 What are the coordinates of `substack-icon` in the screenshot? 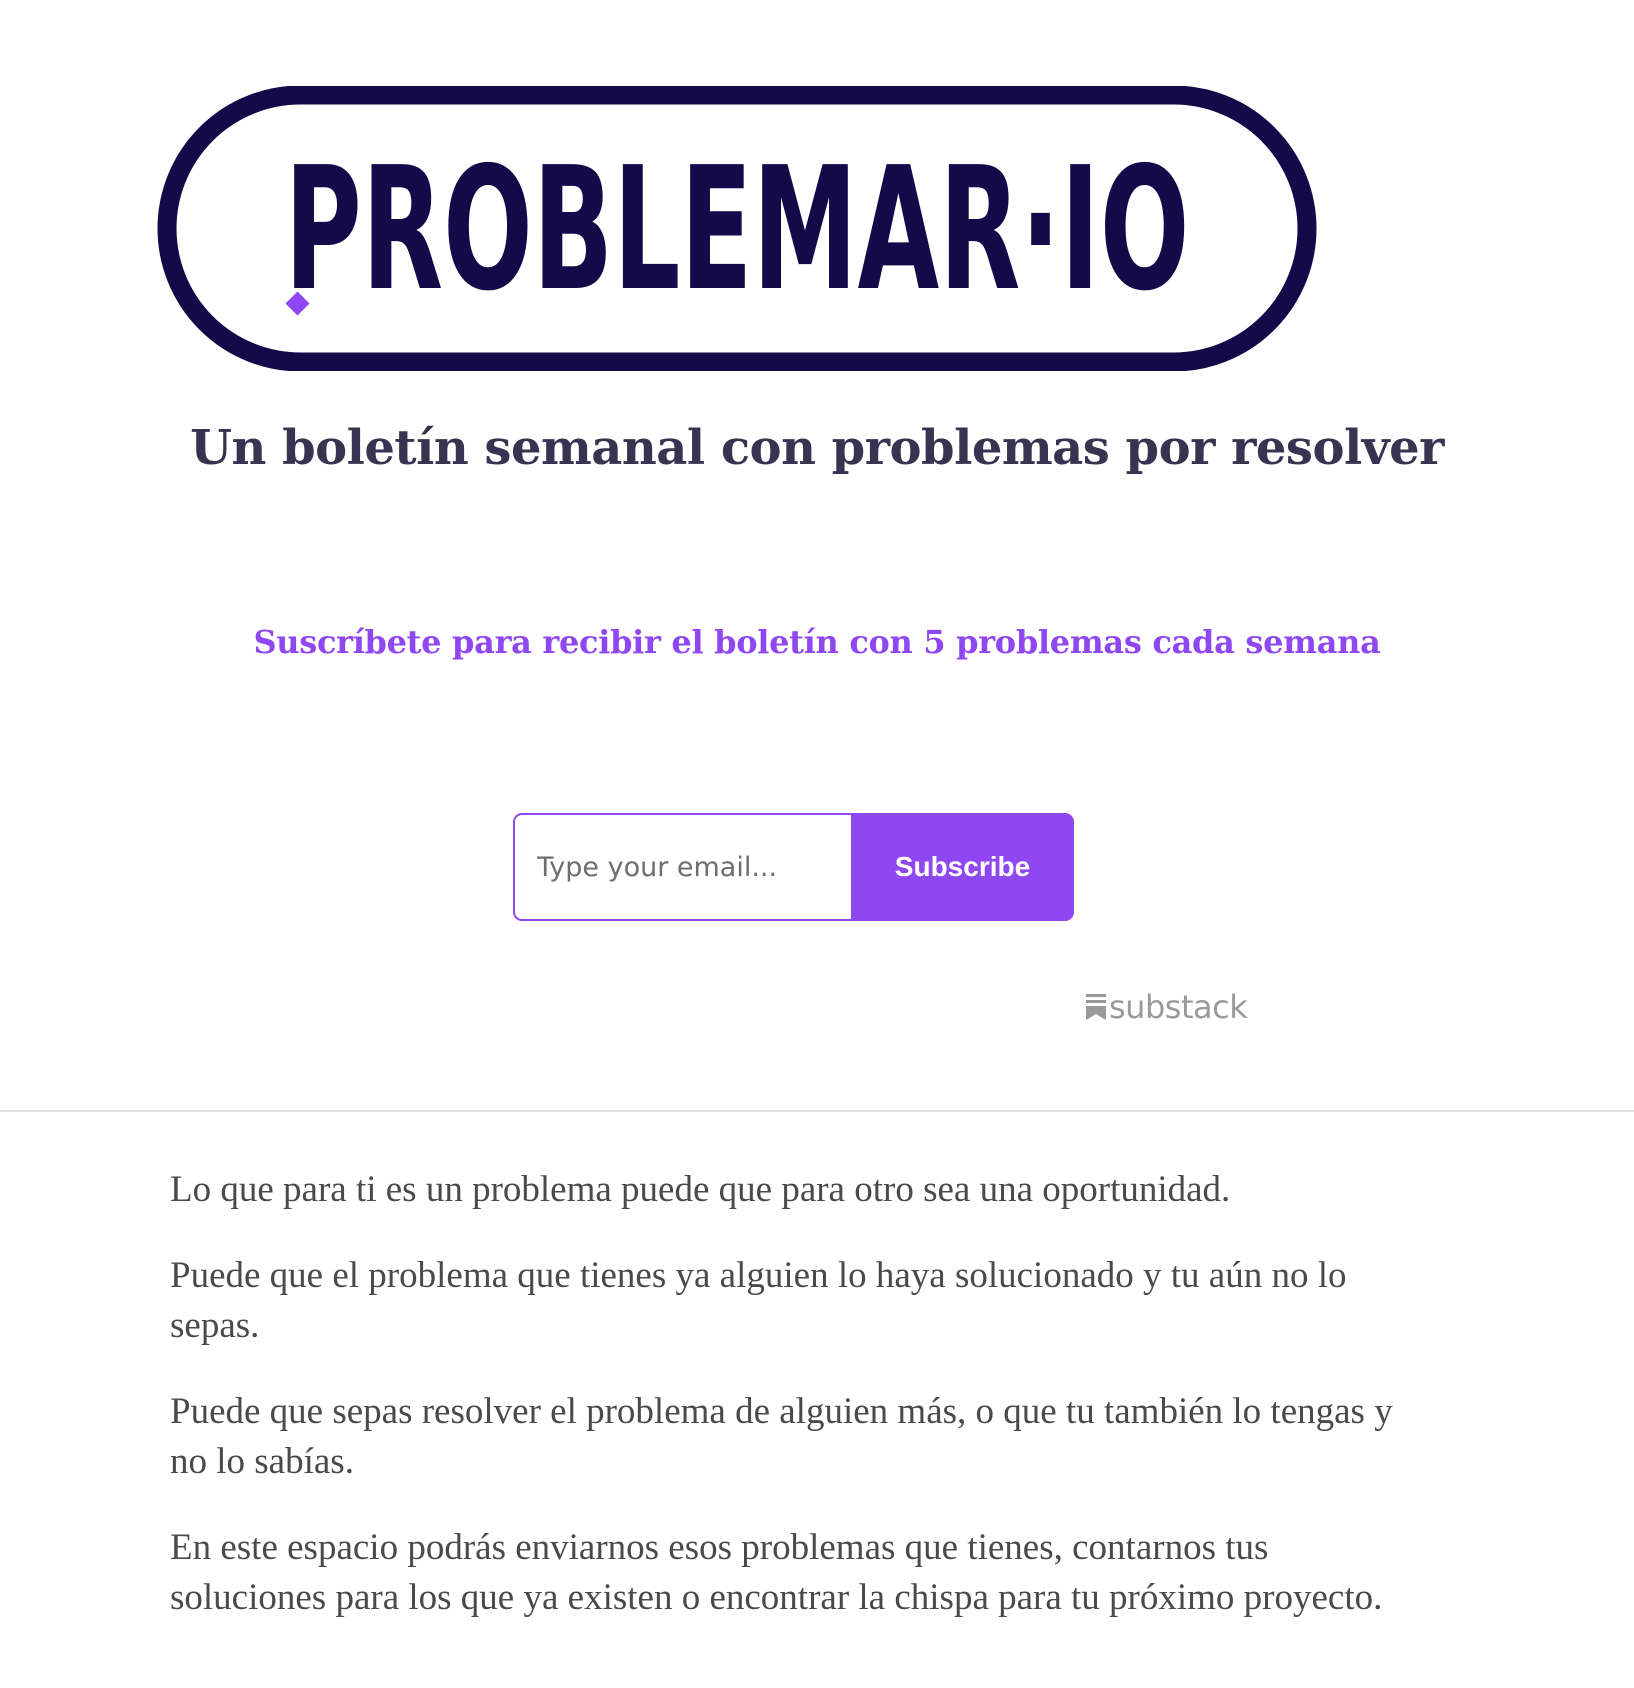 It's located at (1096, 1007).